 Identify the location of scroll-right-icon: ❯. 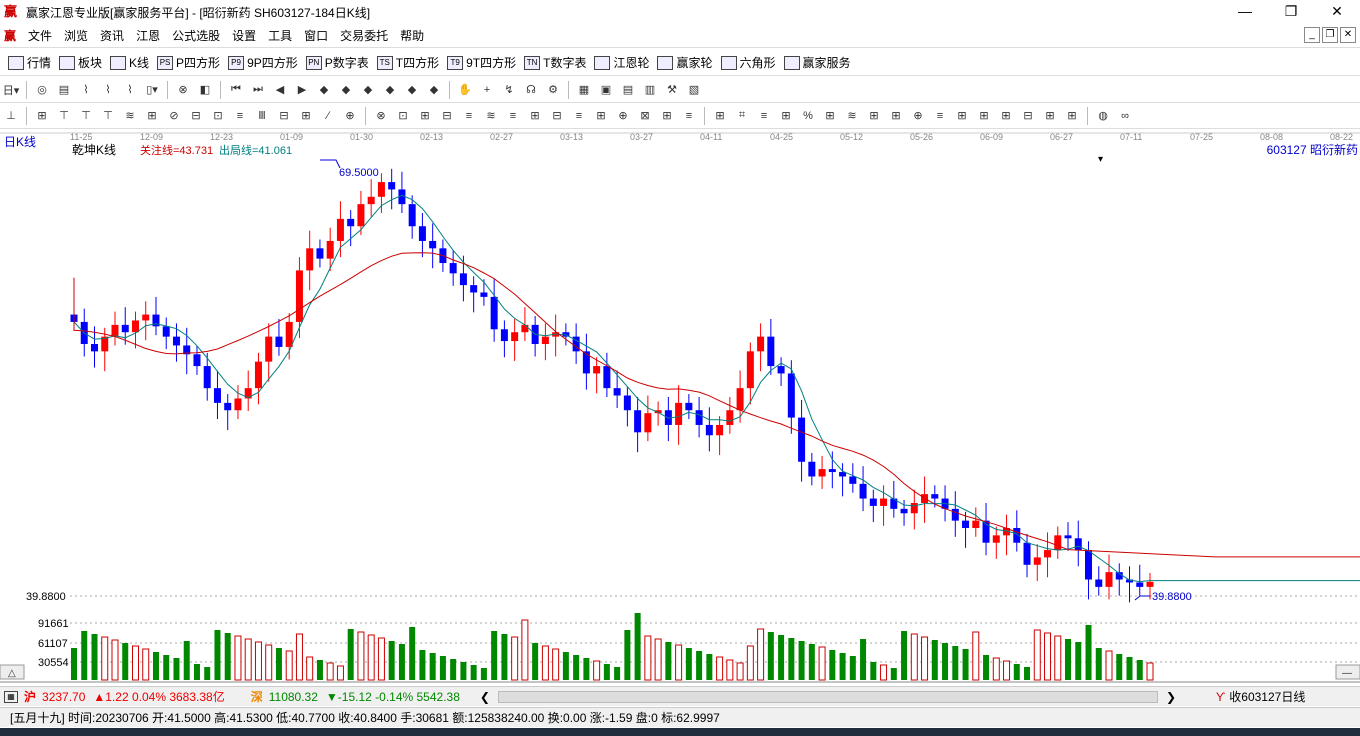
(1171, 697).